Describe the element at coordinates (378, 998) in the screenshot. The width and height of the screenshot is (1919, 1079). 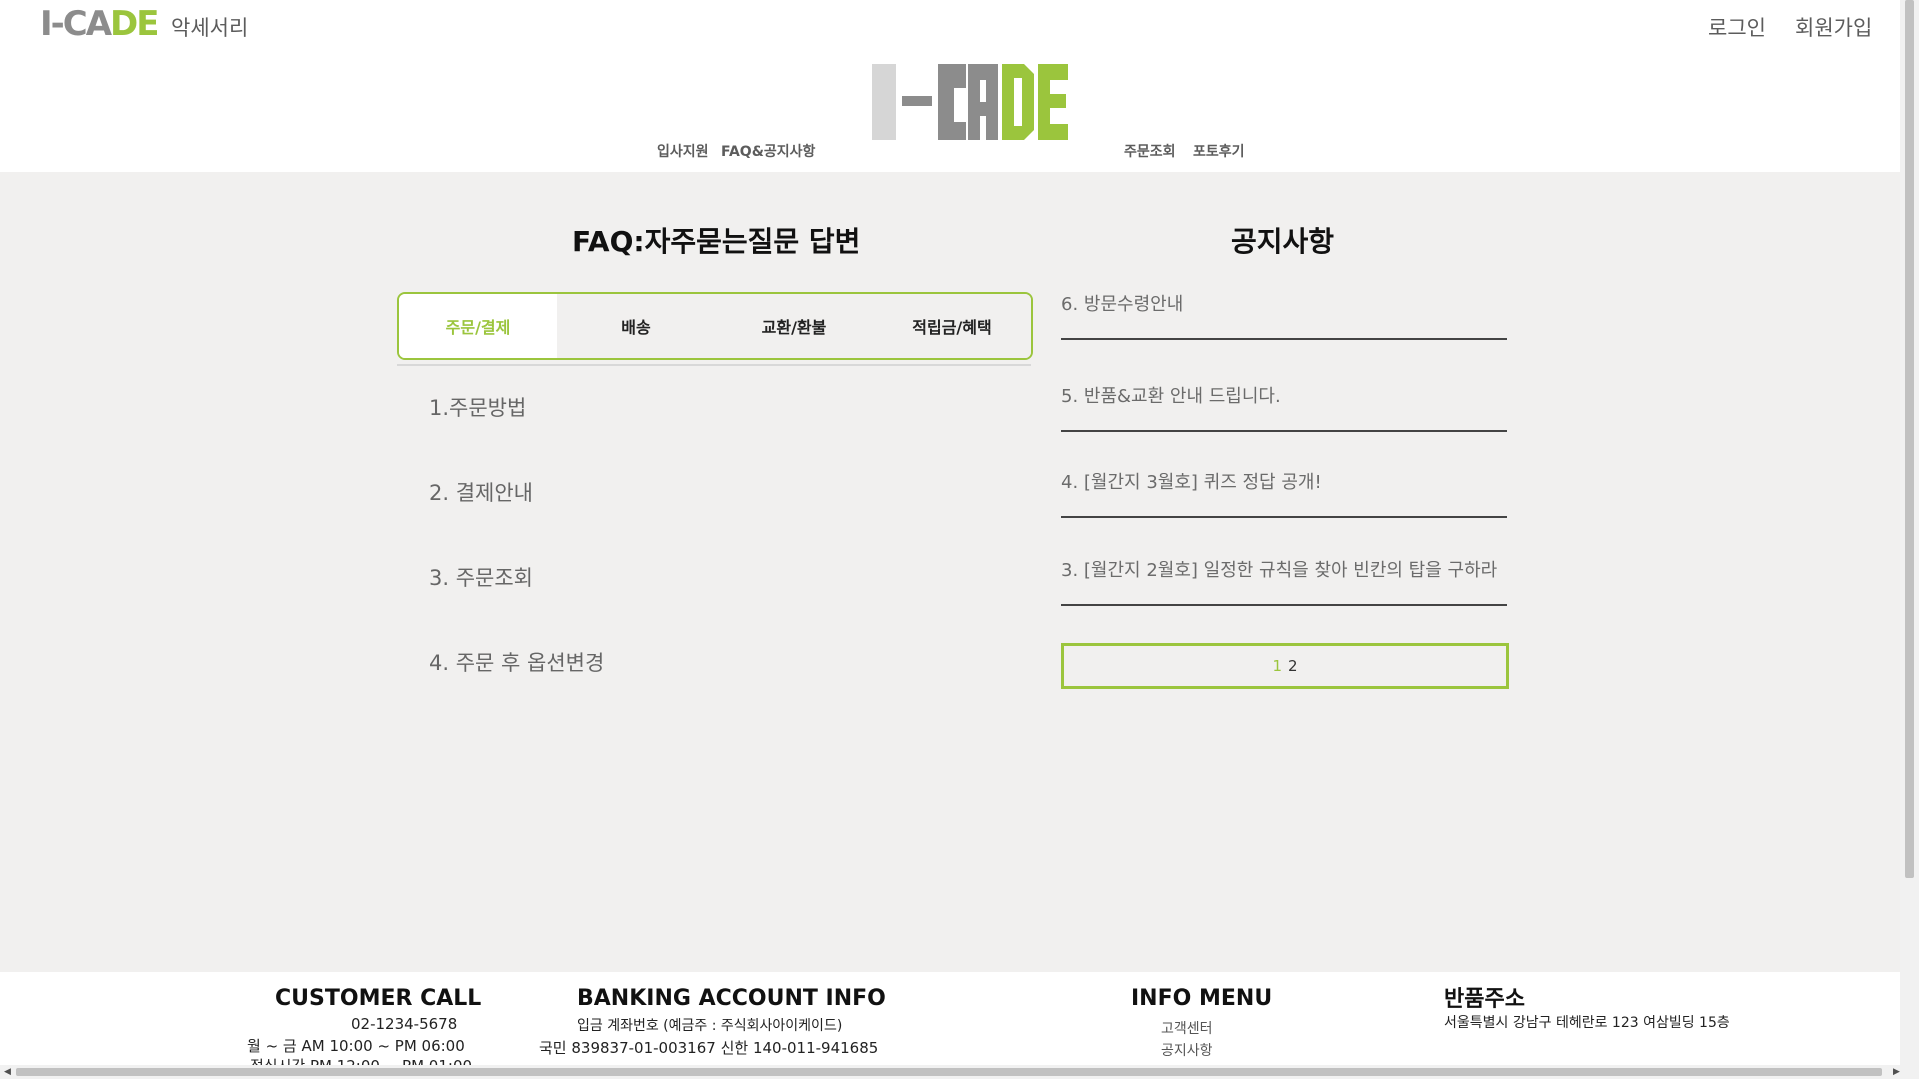
I see `customer-call-title: CUSTOMER CALL` at that location.